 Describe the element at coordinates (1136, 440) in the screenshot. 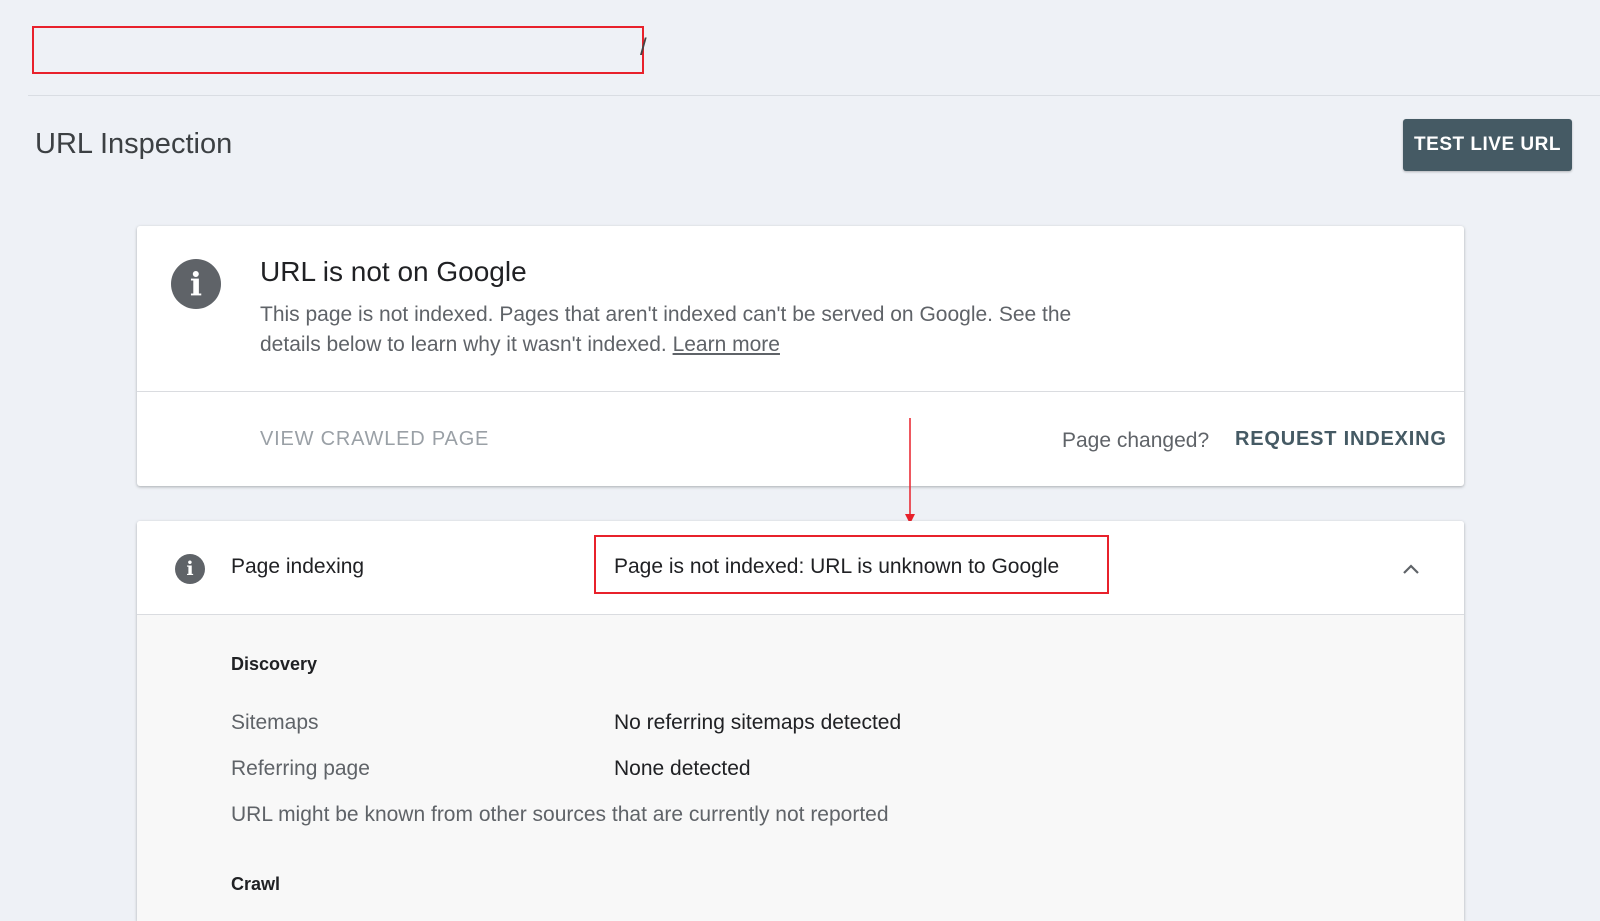

I see `page-changed-label: Page changed?` at that location.